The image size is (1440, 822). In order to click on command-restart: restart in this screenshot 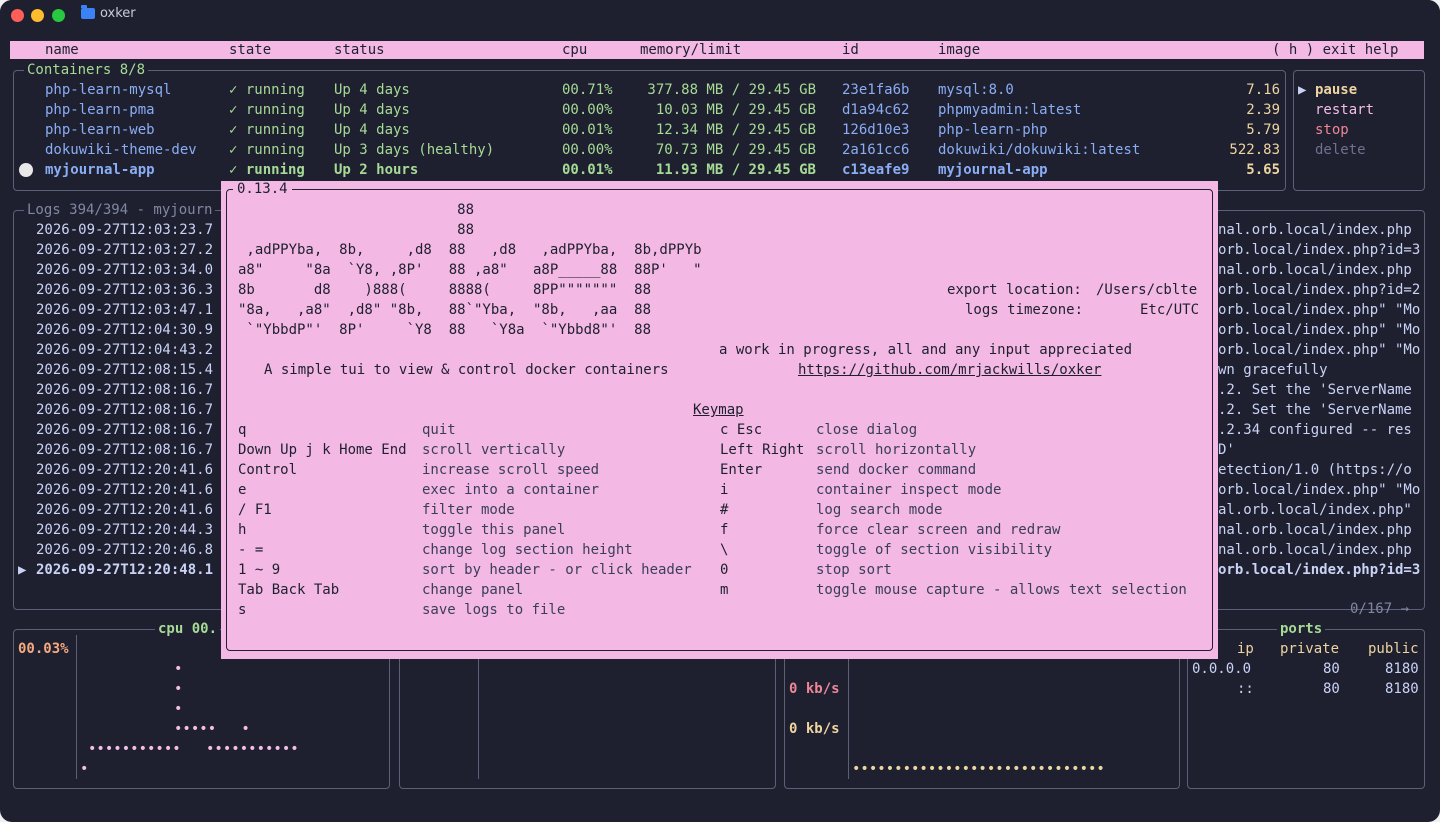, I will do `click(1344, 110)`.